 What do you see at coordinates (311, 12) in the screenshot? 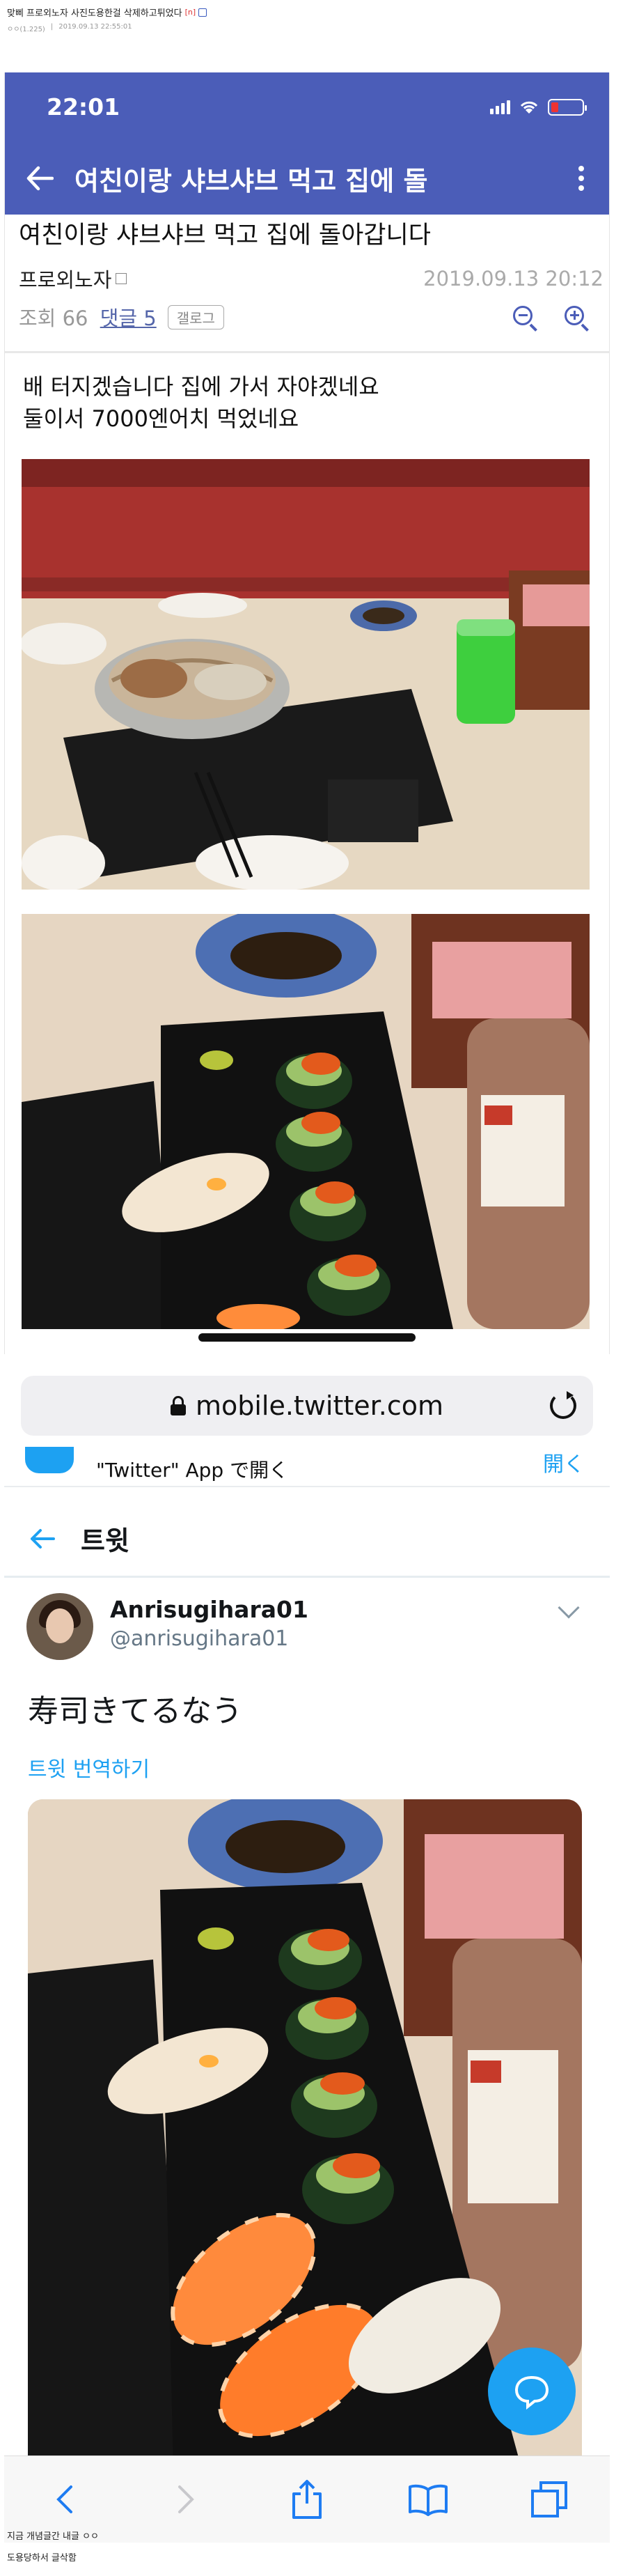
I see `post-title-line: 맞삐 프로외노자 사진도용한걸 삭제하고튀었다 [n]` at bounding box center [311, 12].